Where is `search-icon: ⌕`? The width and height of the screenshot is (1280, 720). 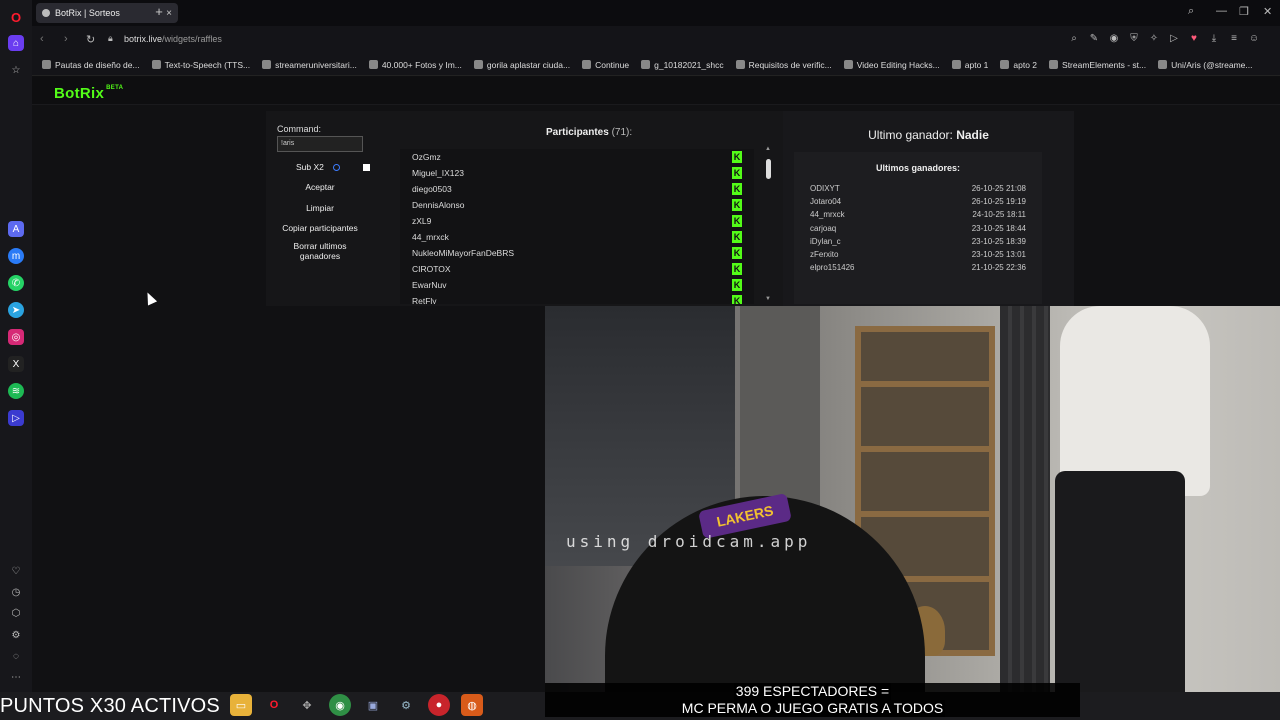 search-icon: ⌕ is located at coordinates (1074, 39).